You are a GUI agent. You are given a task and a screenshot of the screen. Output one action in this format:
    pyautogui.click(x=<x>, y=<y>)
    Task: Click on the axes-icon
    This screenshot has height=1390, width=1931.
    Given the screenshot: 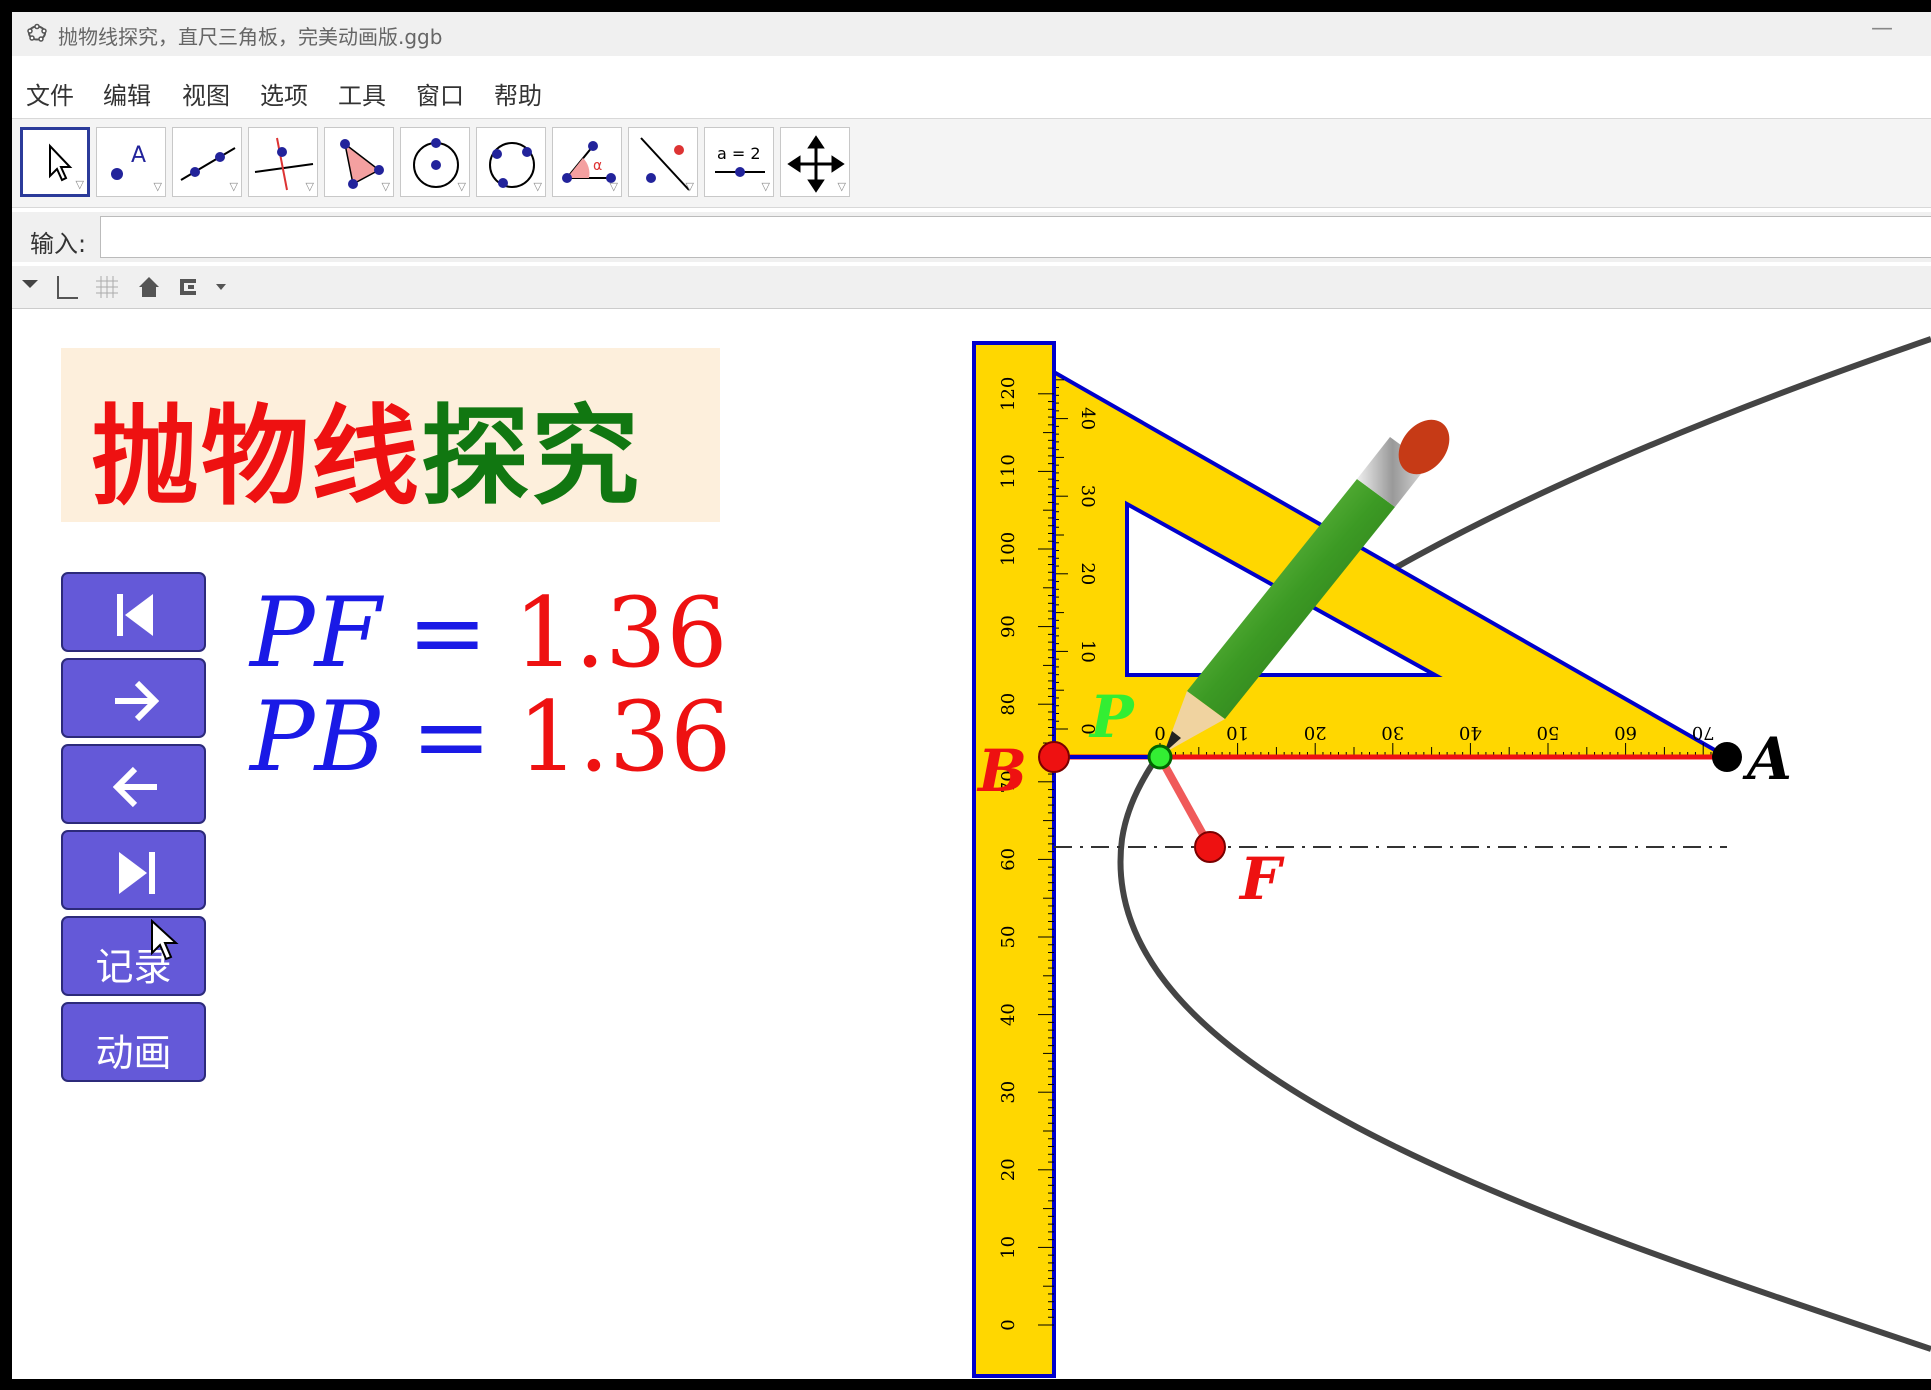 What is the action you would take?
    pyautogui.click(x=66, y=288)
    